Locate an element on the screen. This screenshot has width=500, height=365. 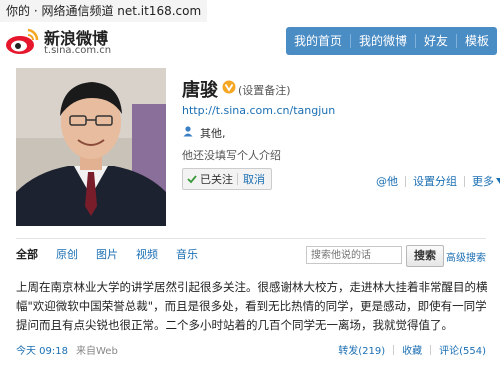
tweet-source: 来自Web is located at coordinates (97, 351).